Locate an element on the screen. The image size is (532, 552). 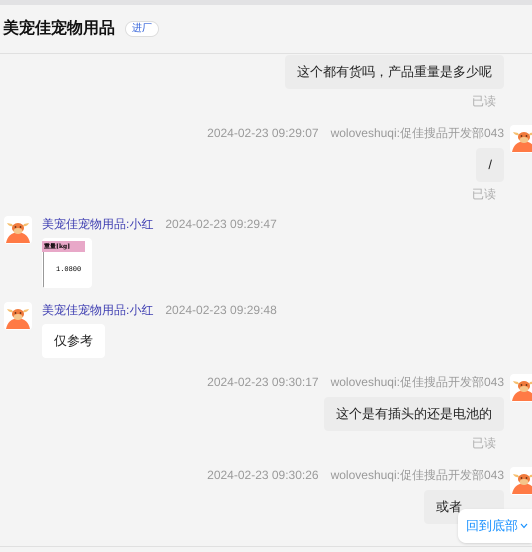
message-time: 2024-02-23 09:30:17 is located at coordinates (263, 382).